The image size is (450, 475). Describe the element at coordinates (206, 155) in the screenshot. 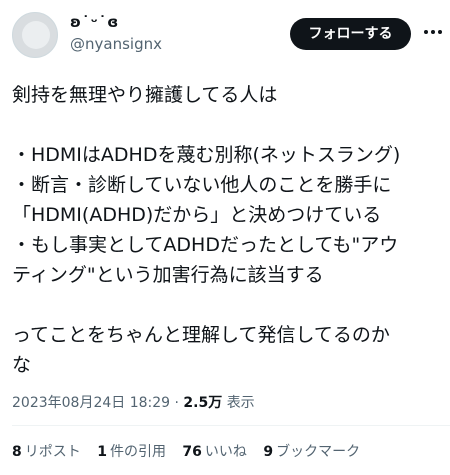

I see `tweet-line: ・HDMIはADHDを蔑む別称(ネットスラング)` at that location.